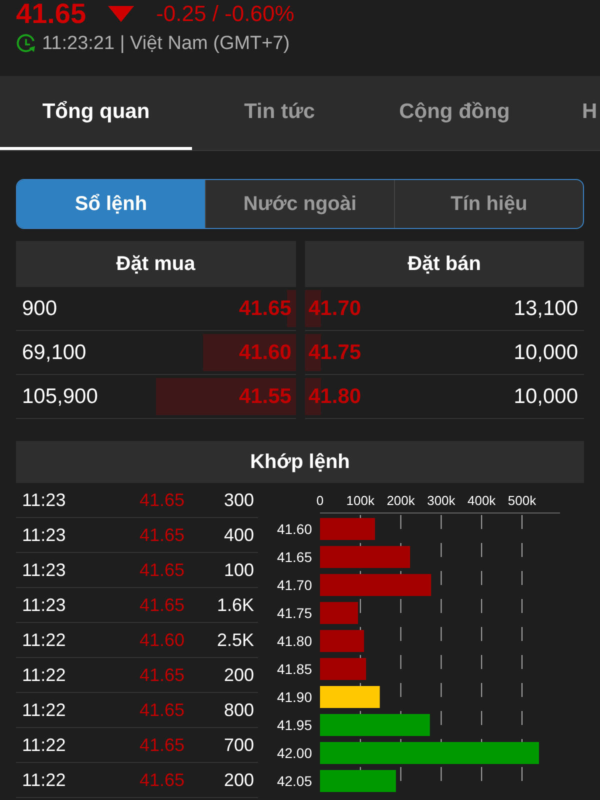 The height and width of the screenshot is (800, 600). What do you see at coordinates (444, 264) in the screenshot?
I see `column-header: Đặt bán` at bounding box center [444, 264].